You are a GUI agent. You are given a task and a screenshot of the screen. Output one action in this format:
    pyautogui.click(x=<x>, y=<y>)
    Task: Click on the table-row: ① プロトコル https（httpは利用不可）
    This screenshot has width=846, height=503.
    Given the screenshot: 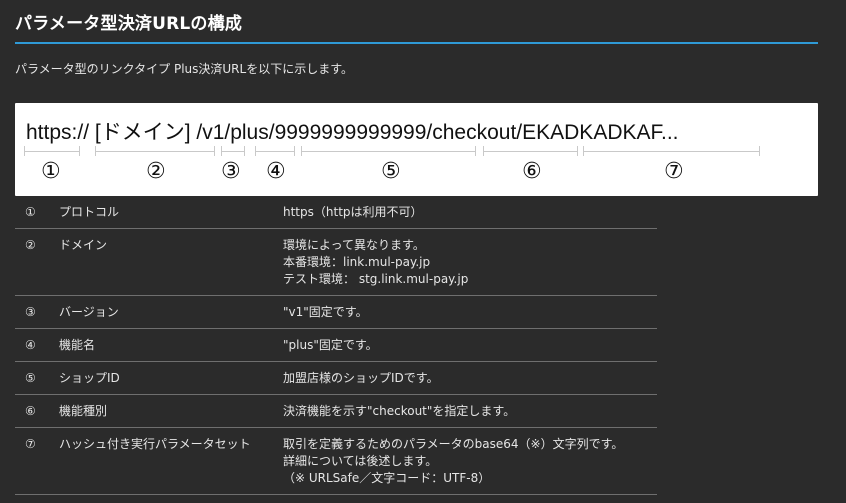 What is the action you would take?
    pyautogui.click(x=336, y=212)
    